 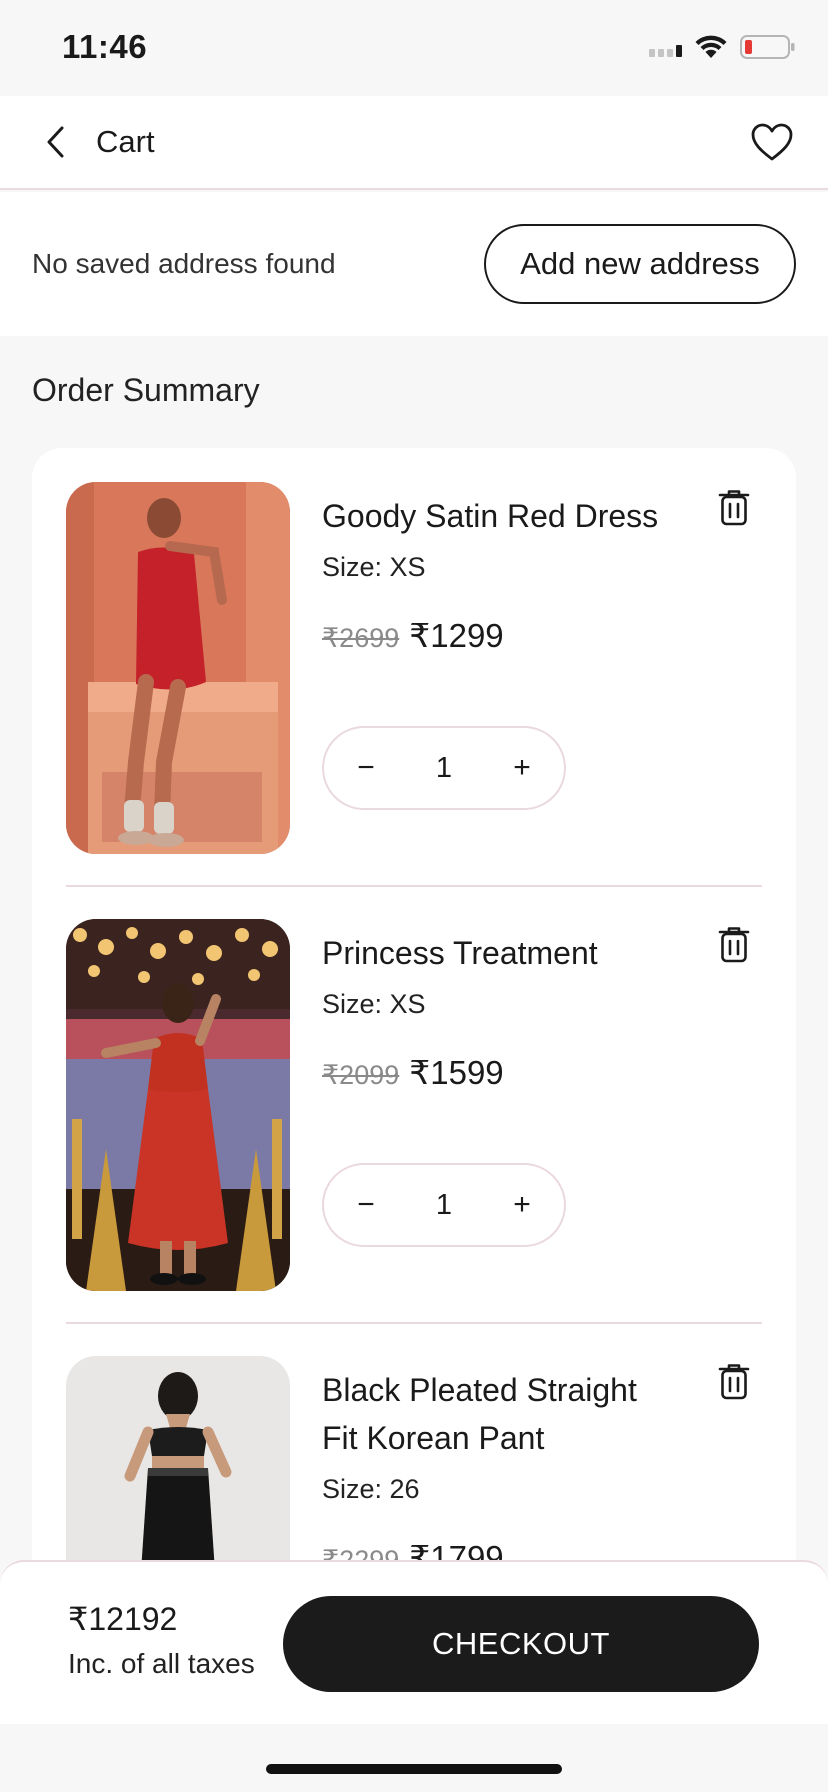 I want to click on add-new-address-button: Add new address, so click(x=640, y=264).